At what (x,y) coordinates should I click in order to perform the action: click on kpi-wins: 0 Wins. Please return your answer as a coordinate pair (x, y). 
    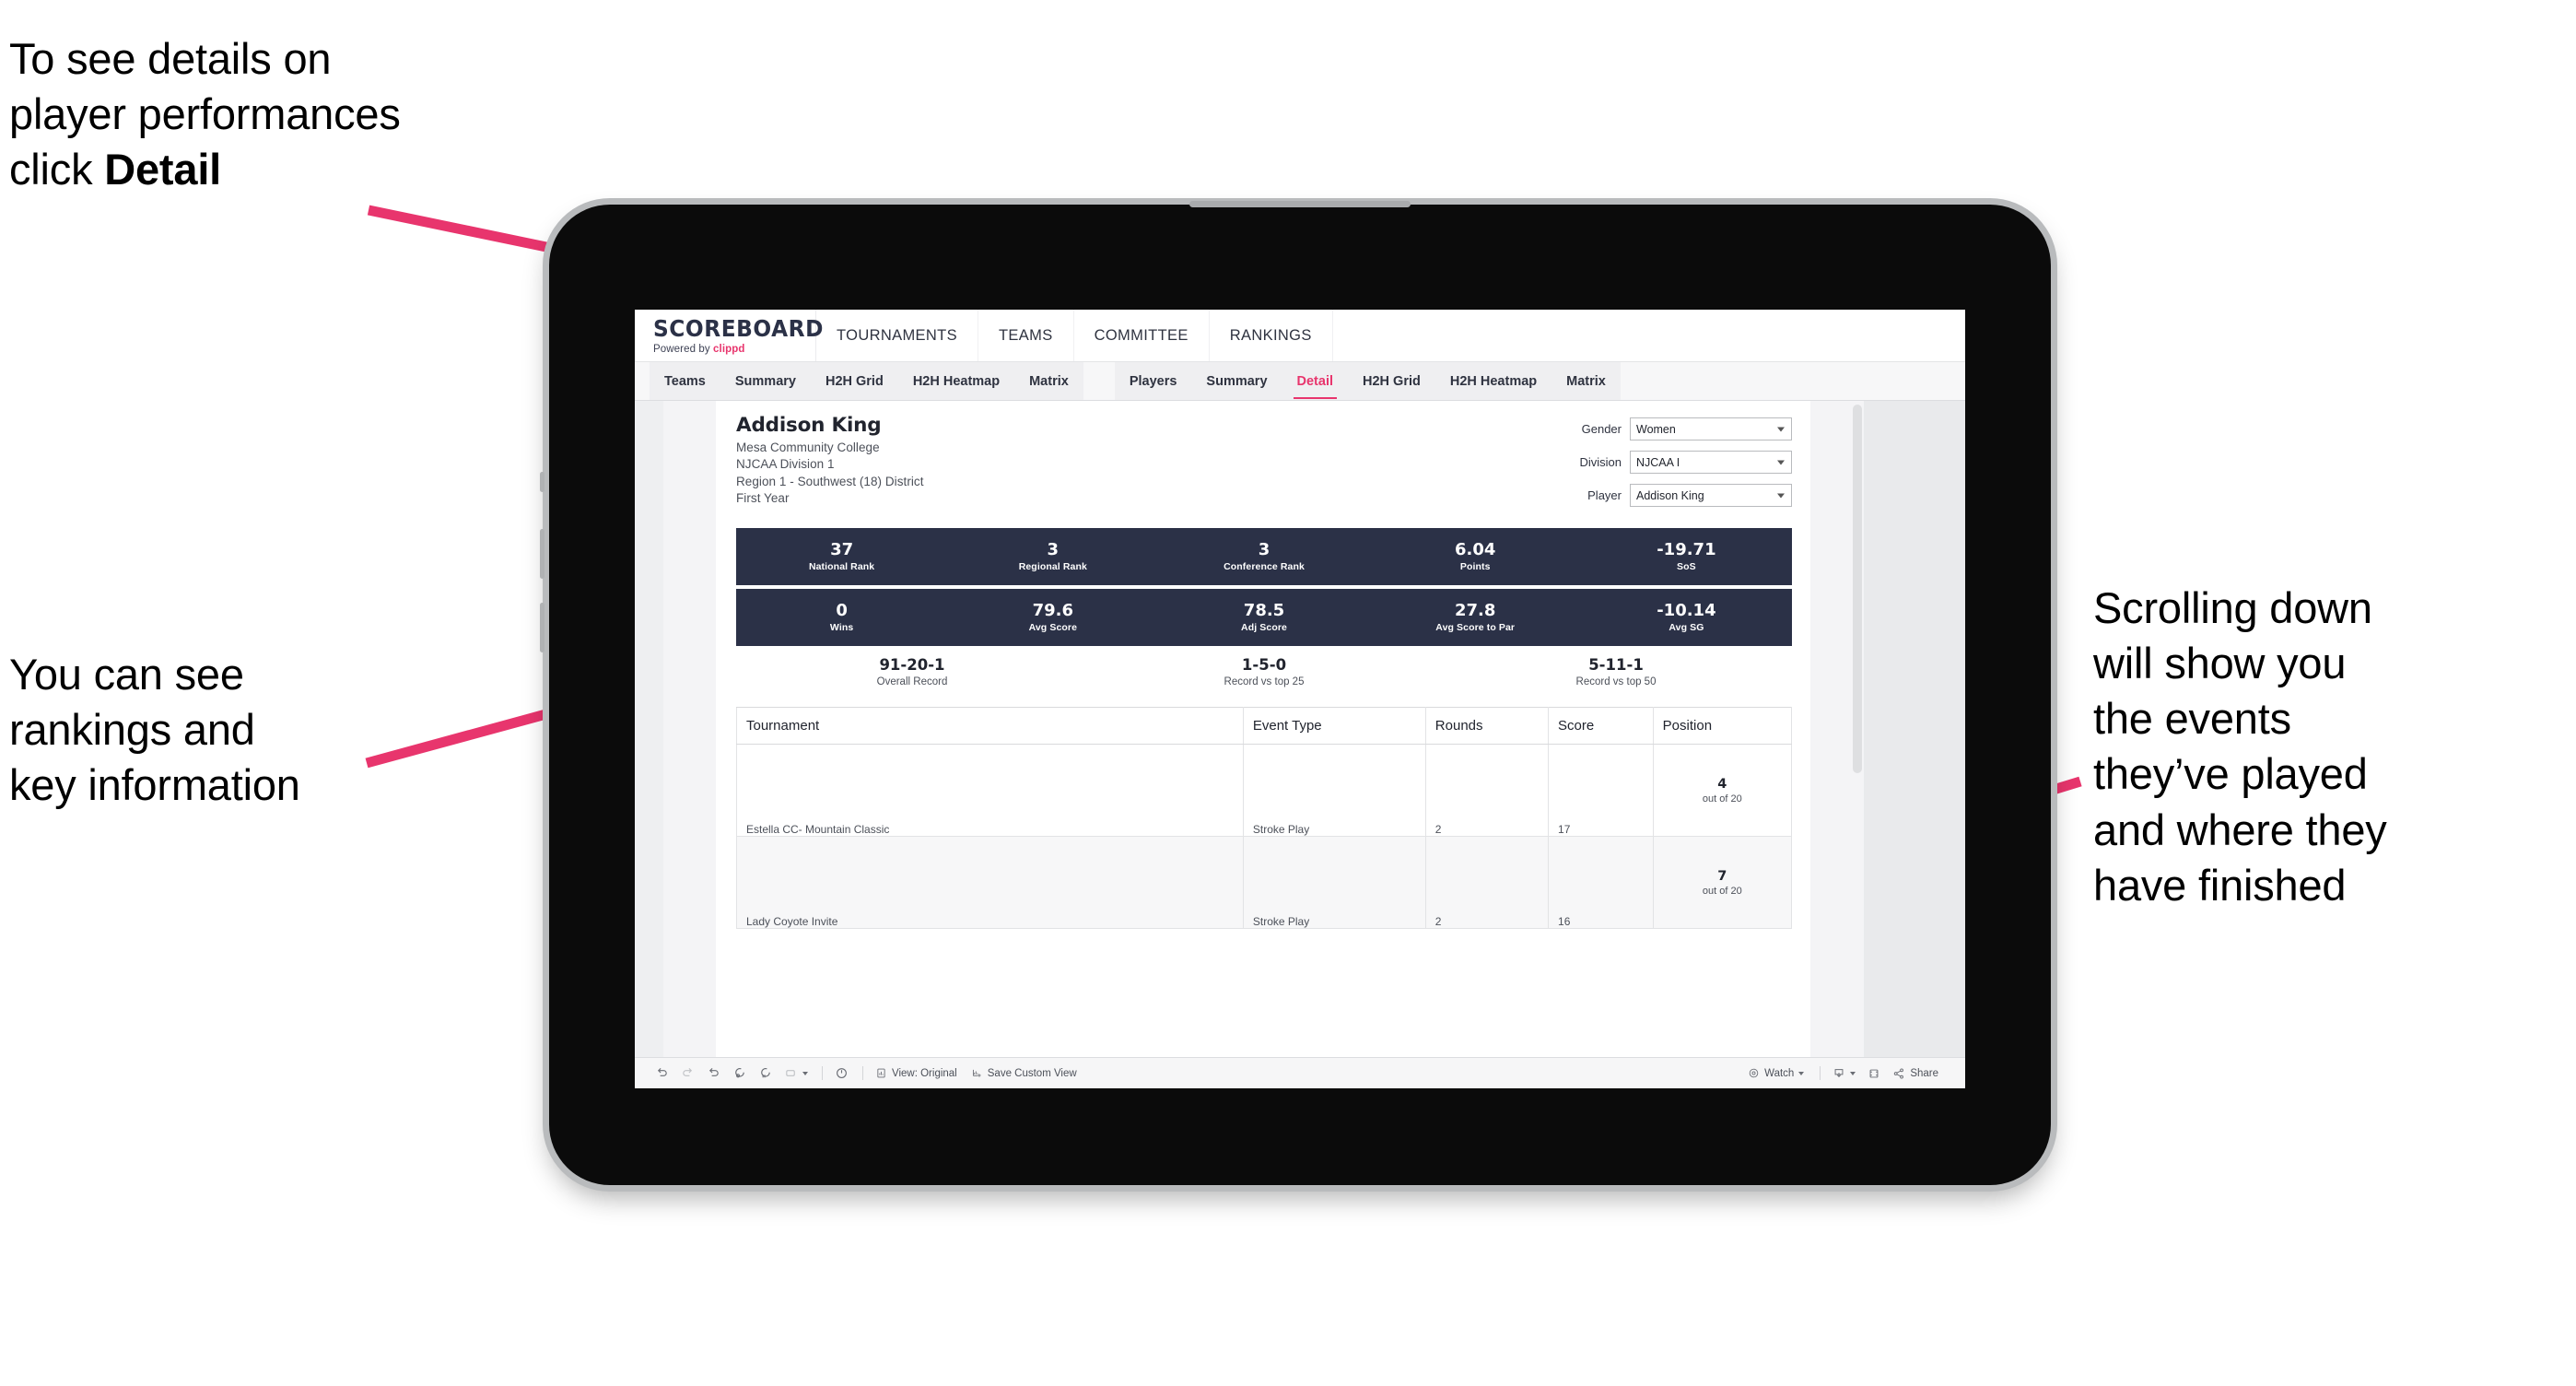
    Looking at the image, I should click on (841, 617).